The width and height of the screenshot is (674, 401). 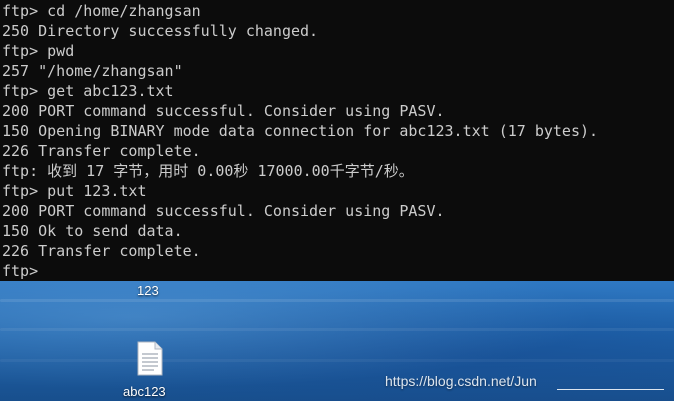 What do you see at coordinates (101, 11) in the screenshot?
I see `terminal-line: ftp> cd /home/zhangsan` at bounding box center [101, 11].